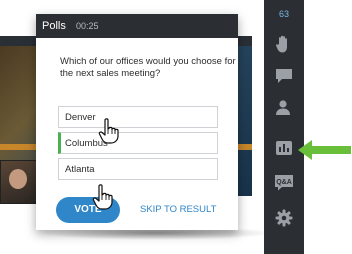  Describe the element at coordinates (284, 14) in the screenshot. I see `attendee-count: 63` at that location.